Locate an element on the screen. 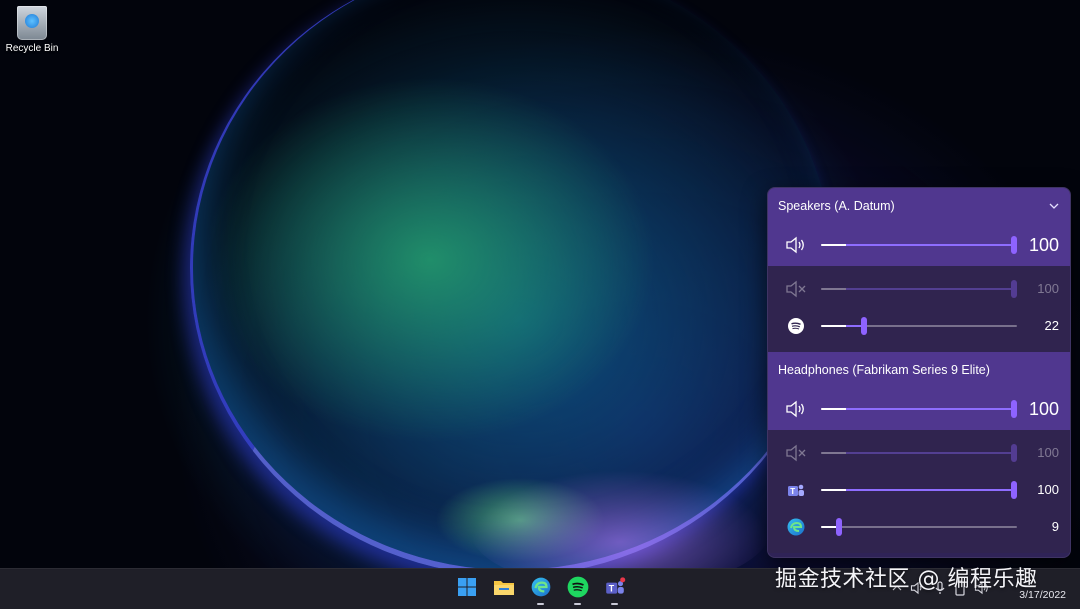 The image size is (1080, 609). recycle-bin-icon is located at coordinates (32, 23).